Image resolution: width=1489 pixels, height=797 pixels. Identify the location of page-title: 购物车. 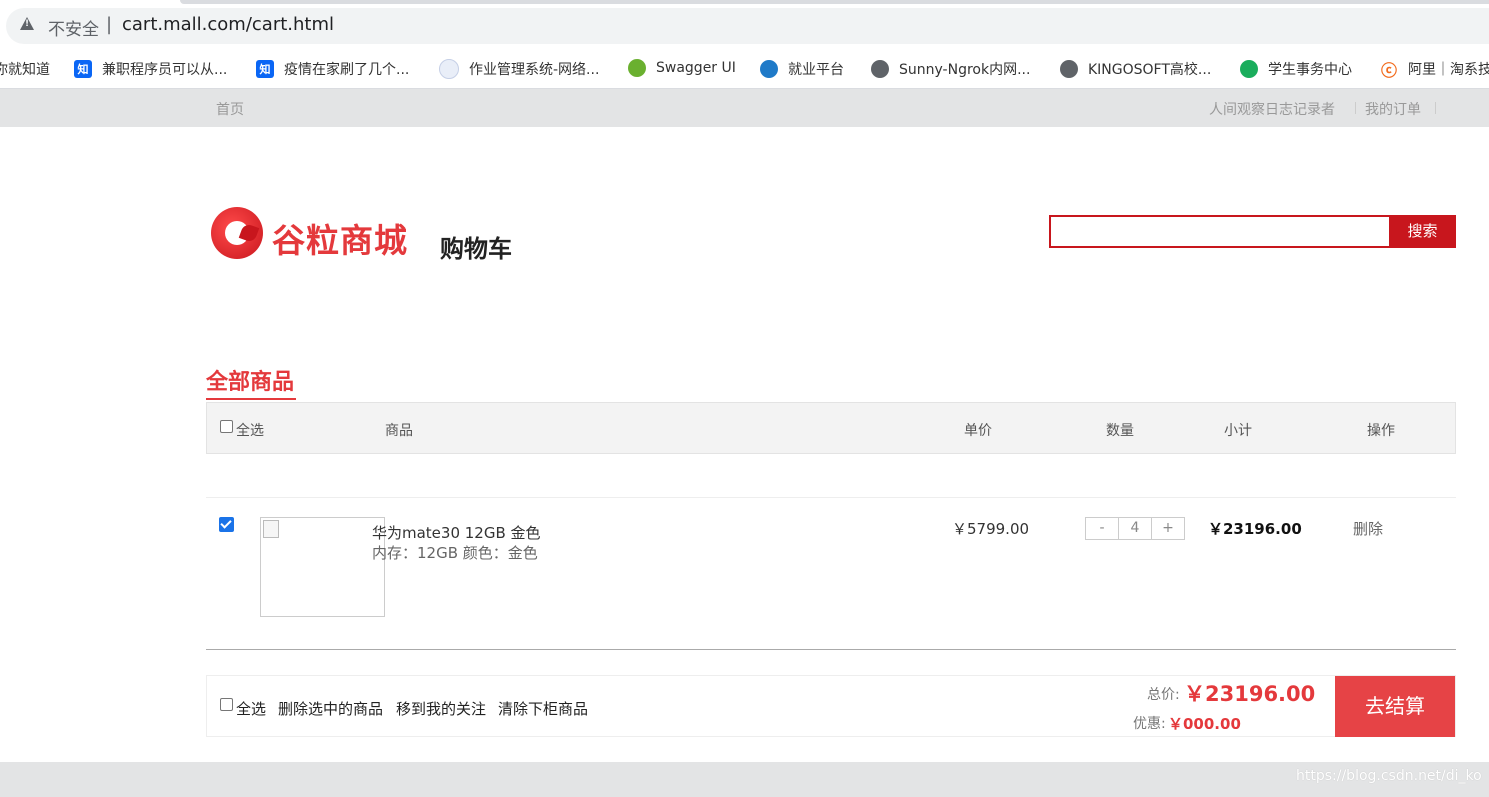
(476, 249).